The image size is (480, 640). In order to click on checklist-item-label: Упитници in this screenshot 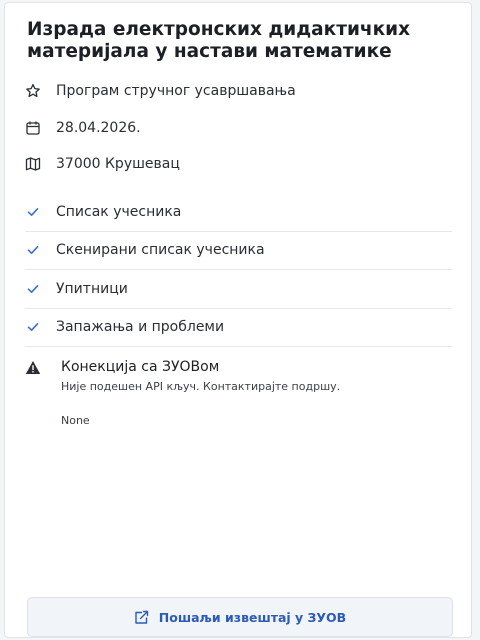, I will do `click(92, 288)`.